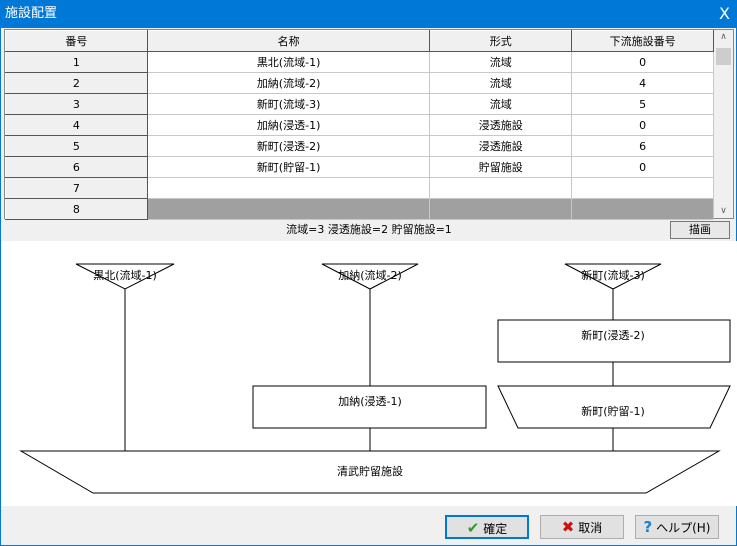 The height and width of the screenshot is (546, 737). Describe the element at coordinates (723, 37) in the screenshot. I see `scroll-up-icon: ∧` at that location.